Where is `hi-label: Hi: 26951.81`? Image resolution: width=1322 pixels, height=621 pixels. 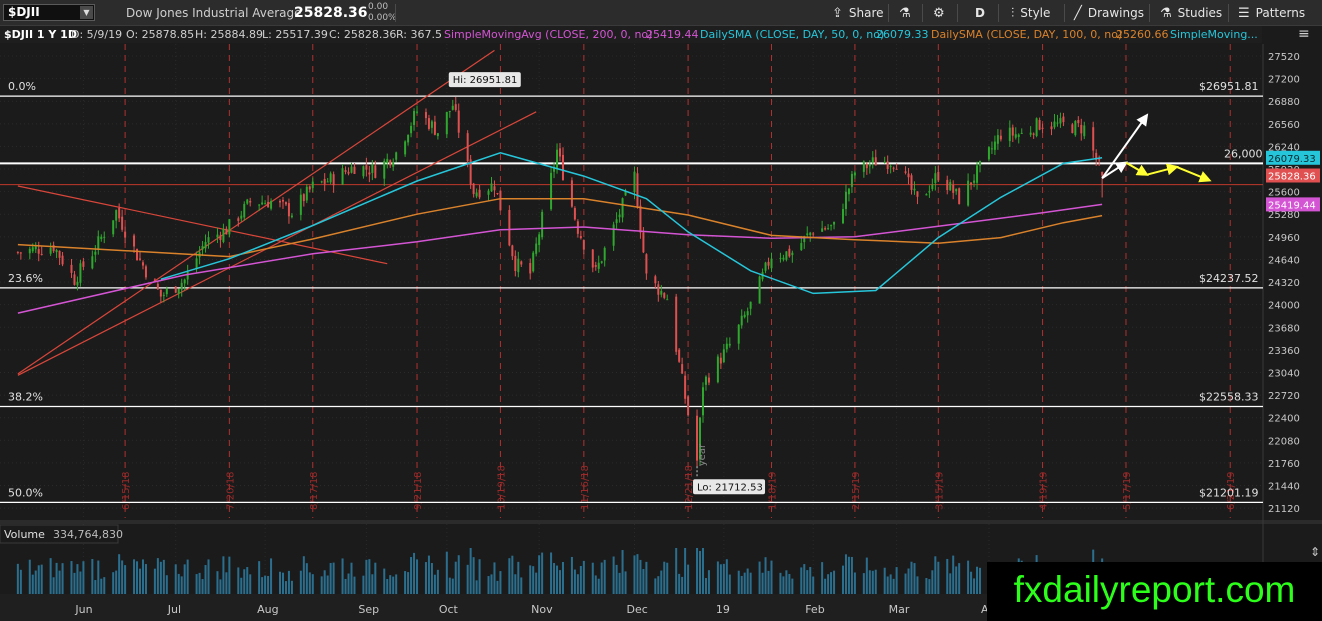 hi-label: Hi: 26951.81 is located at coordinates (485, 80).